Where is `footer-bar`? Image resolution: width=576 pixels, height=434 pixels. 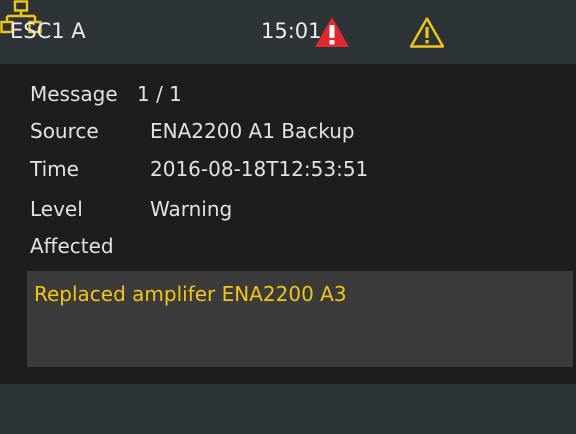 footer-bar is located at coordinates (288, 409).